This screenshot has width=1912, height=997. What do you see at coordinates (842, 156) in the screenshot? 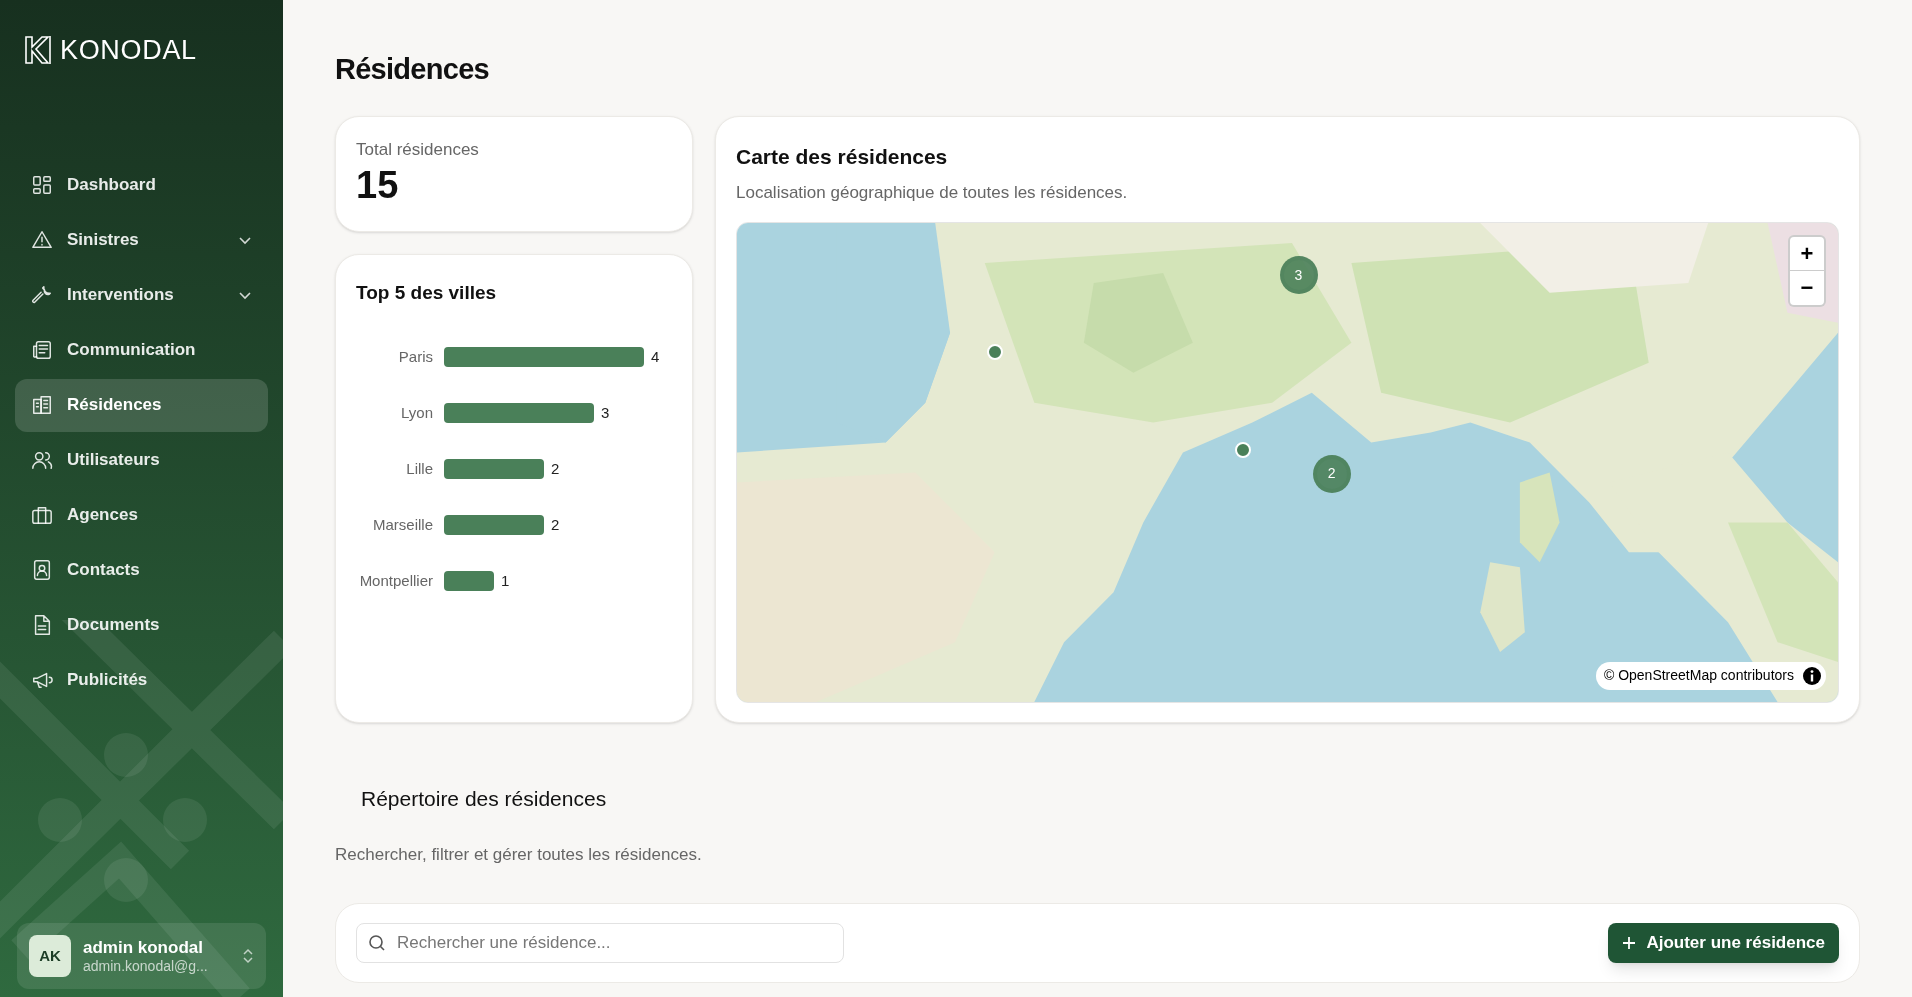
I see `map-title: Carte des résidences` at bounding box center [842, 156].